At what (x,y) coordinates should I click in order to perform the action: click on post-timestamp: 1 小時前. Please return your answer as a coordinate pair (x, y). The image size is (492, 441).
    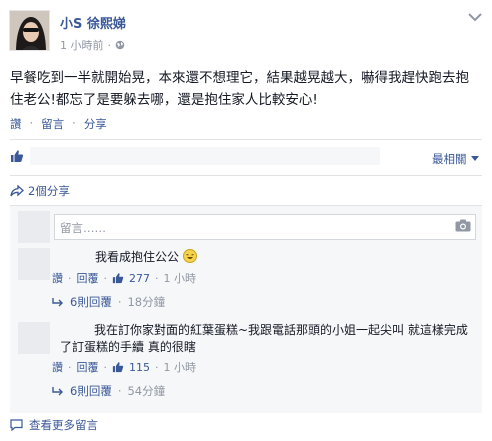
    Looking at the image, I should click on (82, 45).